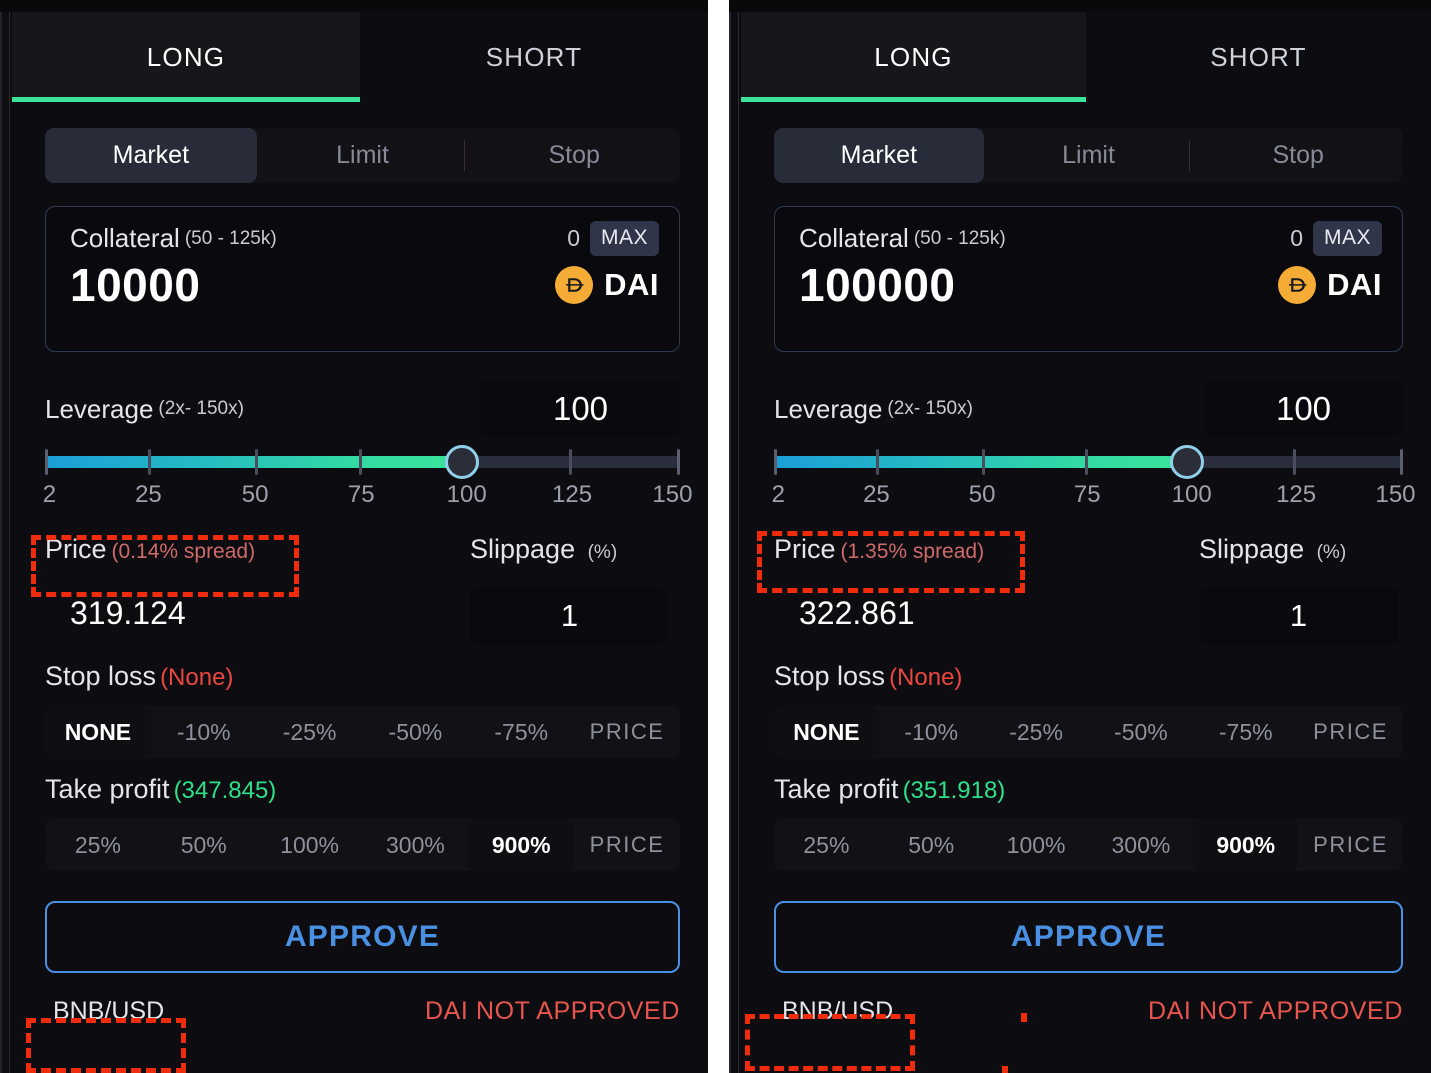  What do you see at coordinates (354, 6) in the screenshot?
I see `window-top-strip` at bounding box center [354, 6].